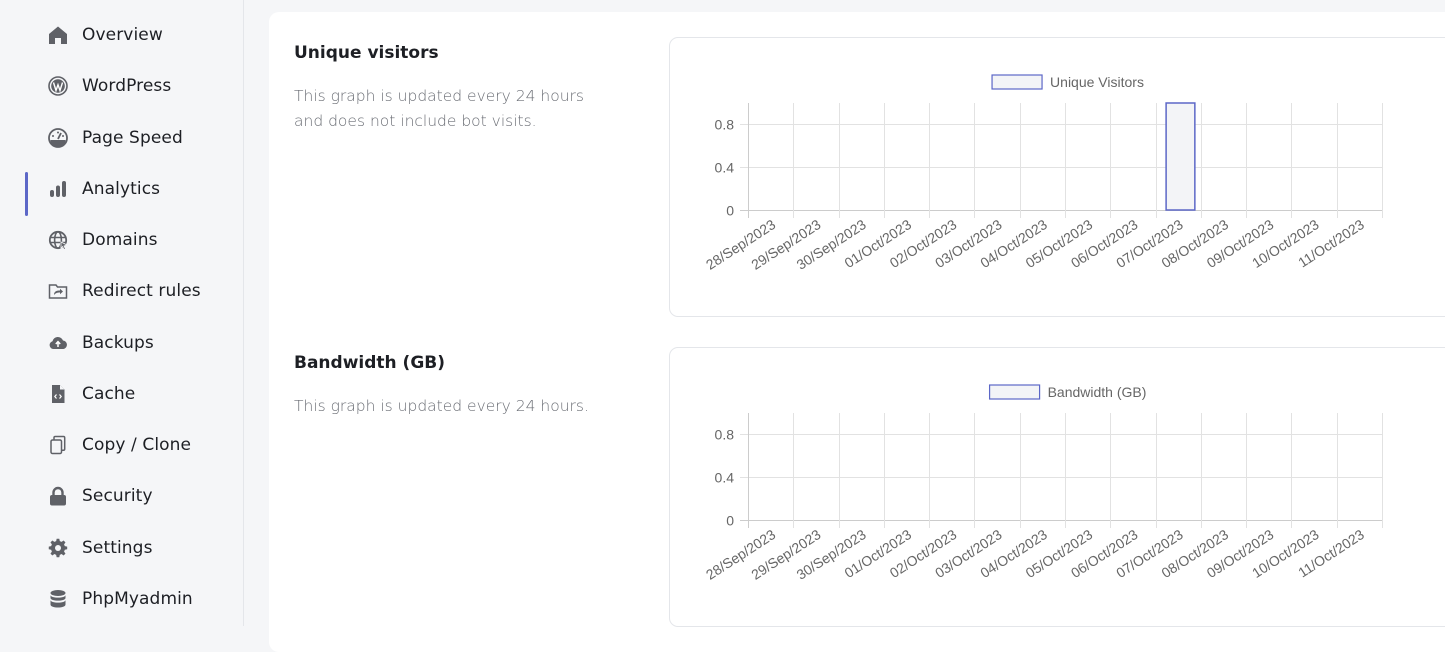 Image resolution: width=1445 pixels, height=652 pixels. I want to click on sidebar-item-label: Cache, so click(109, 394).